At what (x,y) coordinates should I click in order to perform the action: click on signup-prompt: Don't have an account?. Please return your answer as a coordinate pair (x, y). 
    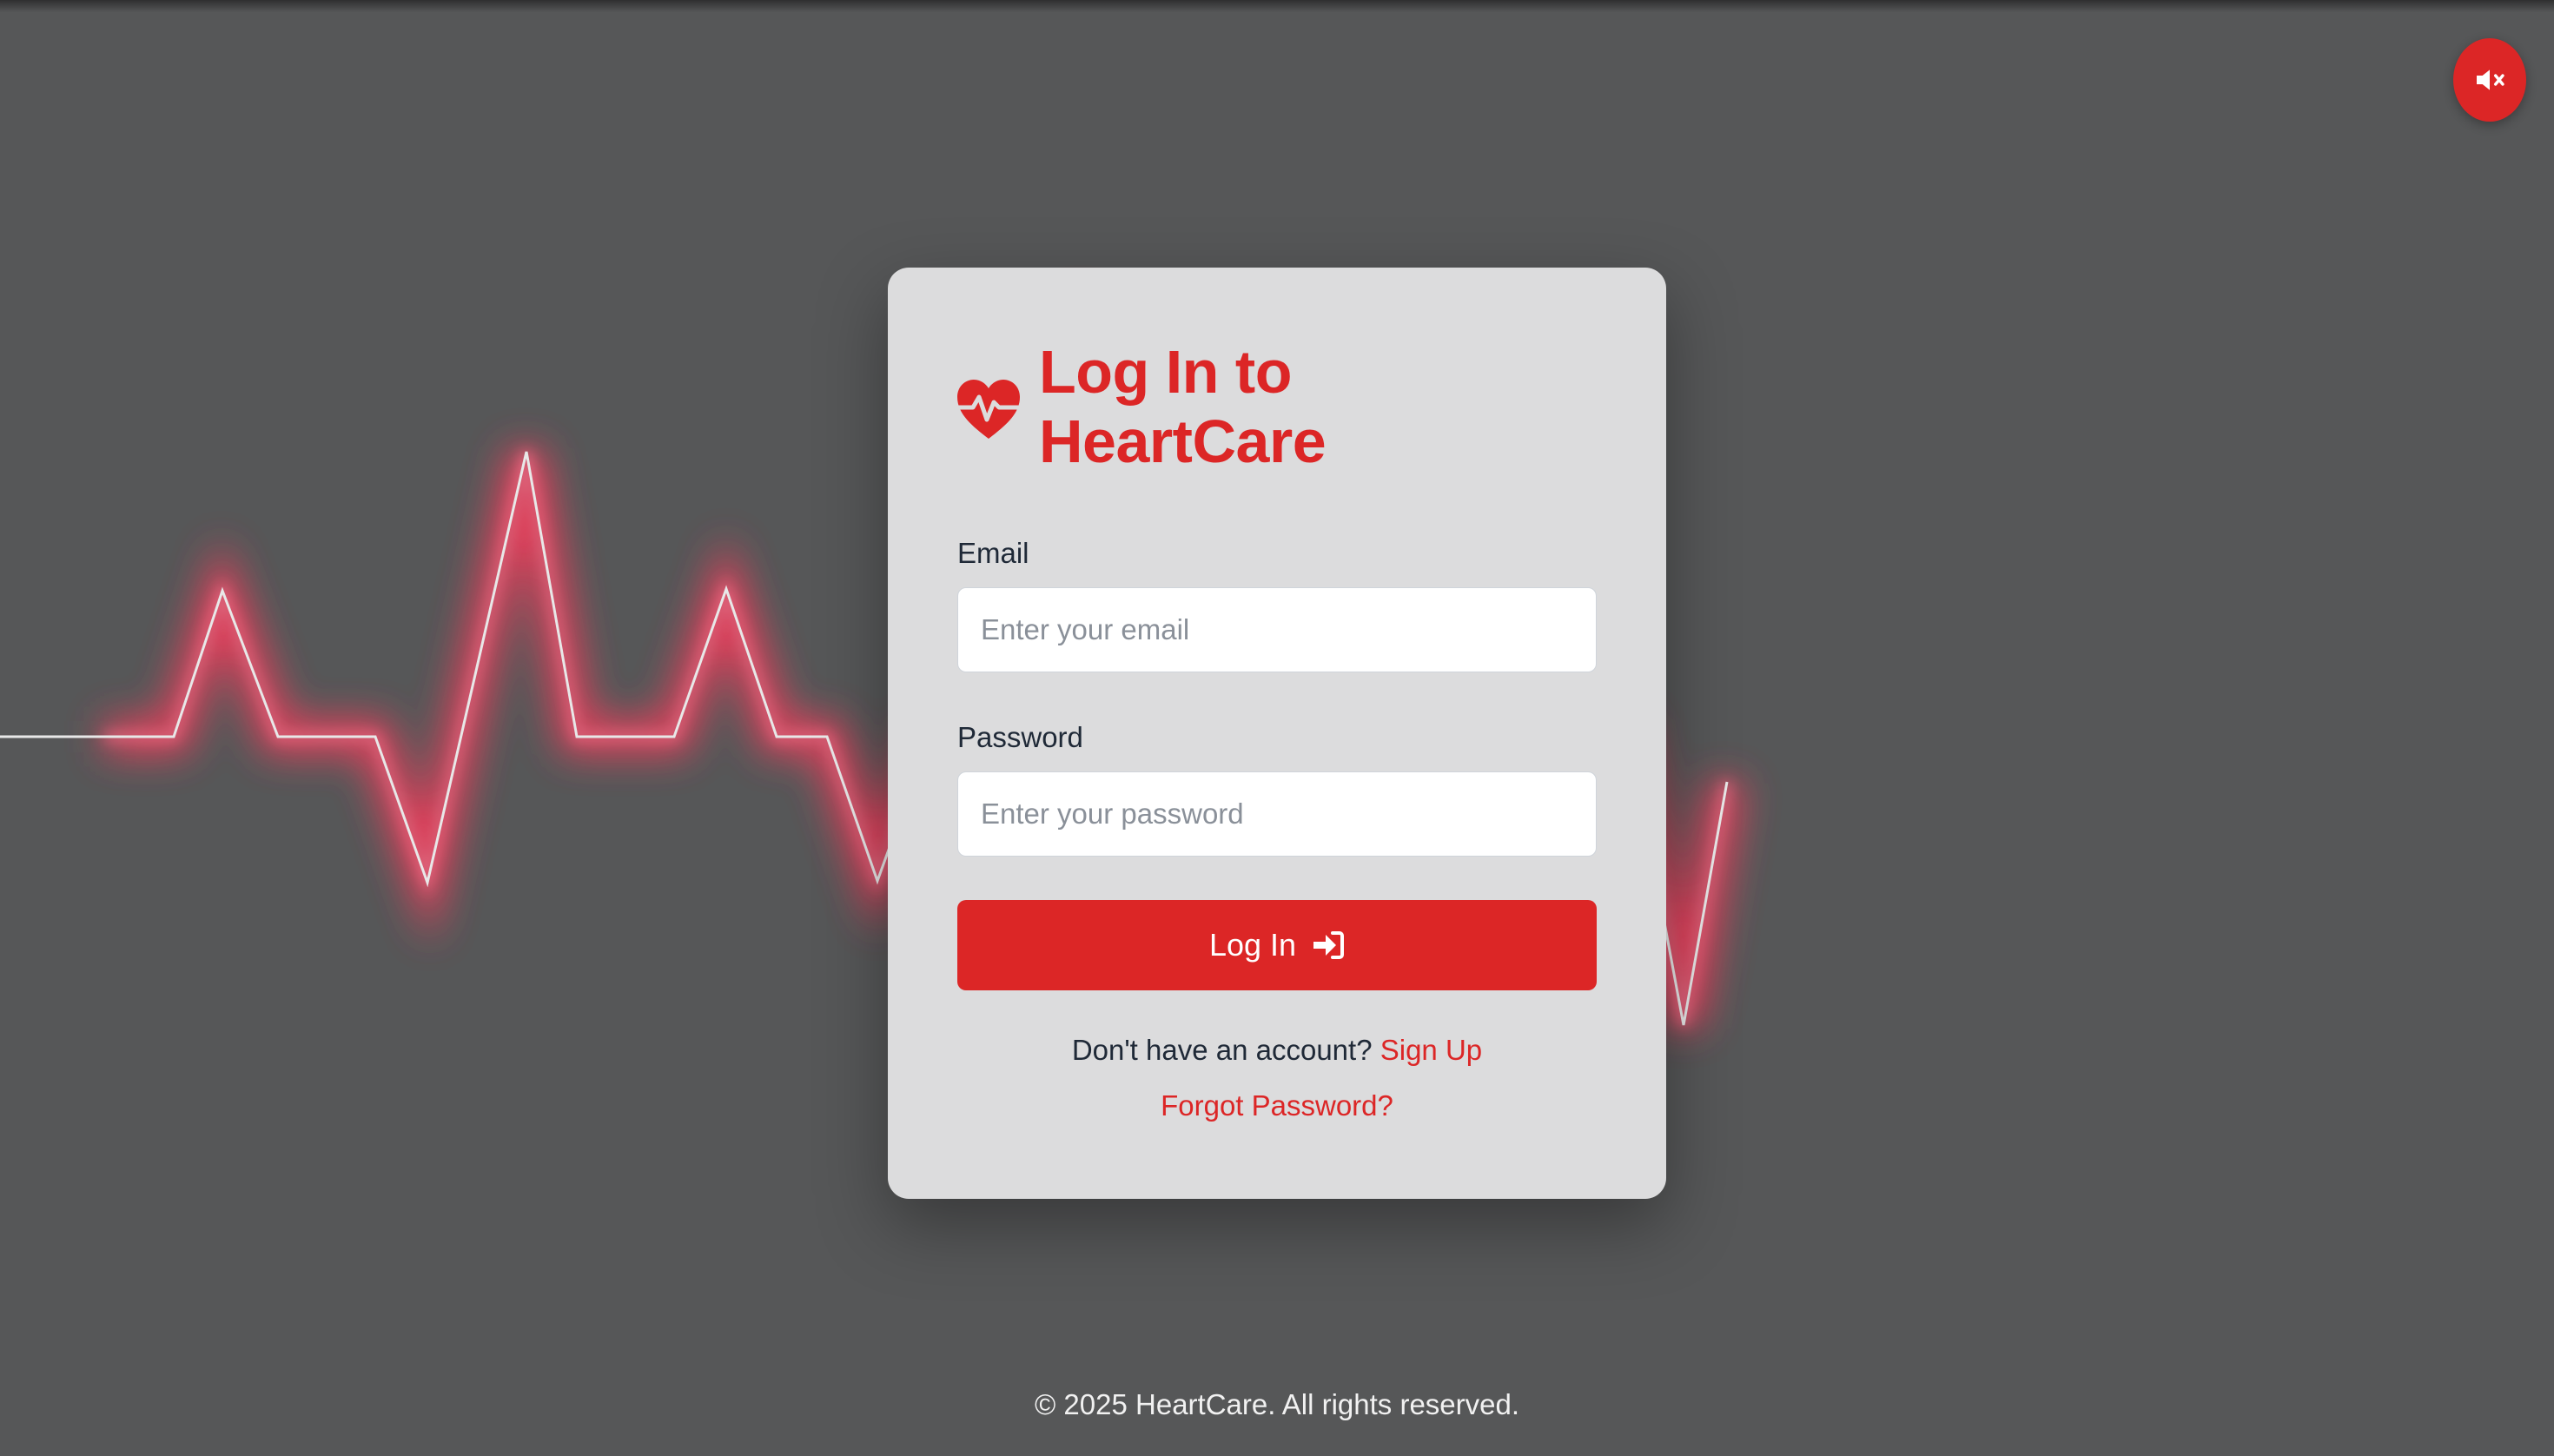
    Looking at the image, I should click on (1226, 1050).